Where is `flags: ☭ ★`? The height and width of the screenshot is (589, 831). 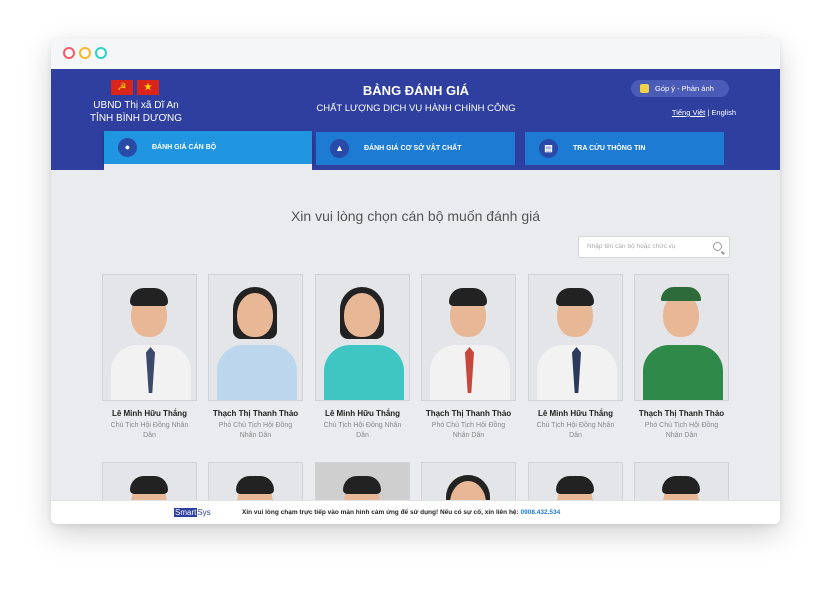
flags: ☭ ★ is located at coordinates (135, 87).